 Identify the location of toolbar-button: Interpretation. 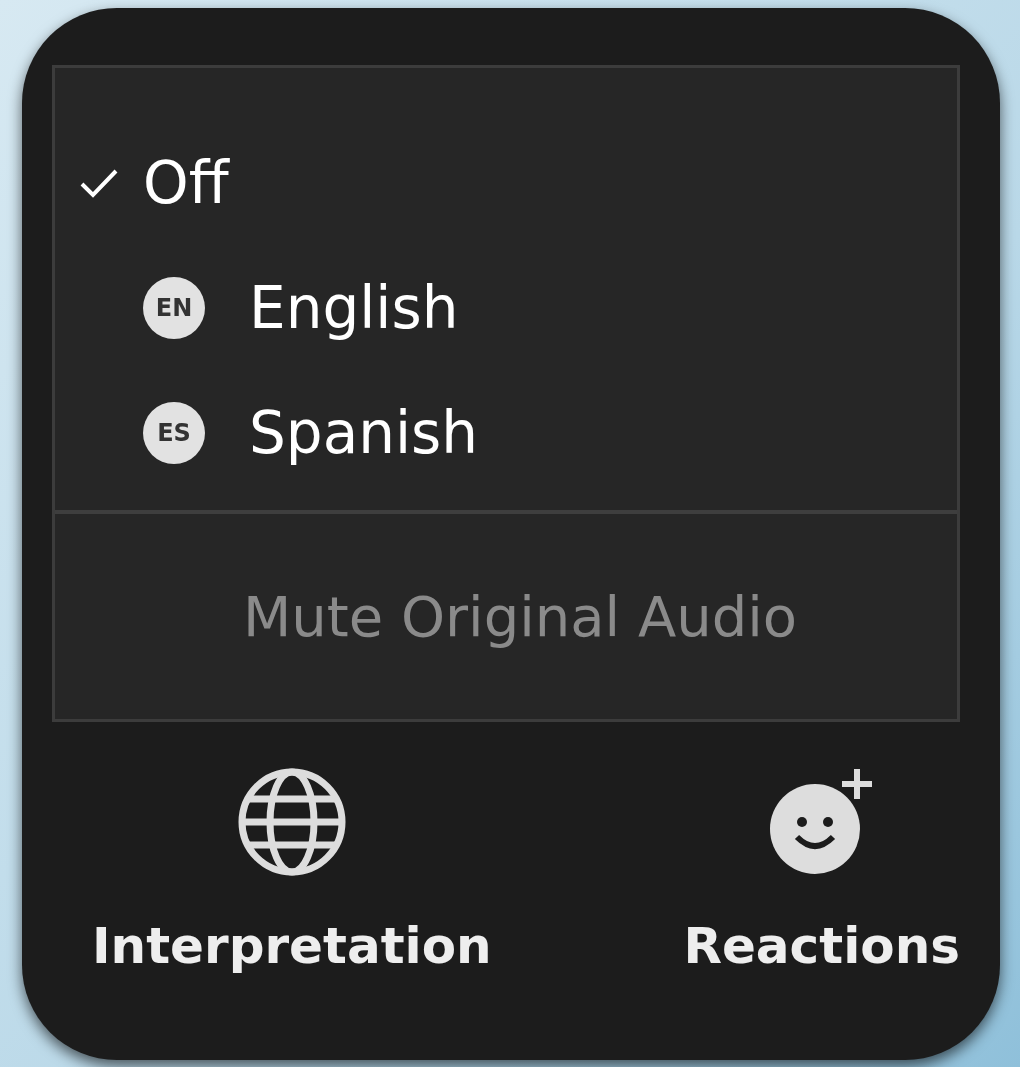
(292, 871).